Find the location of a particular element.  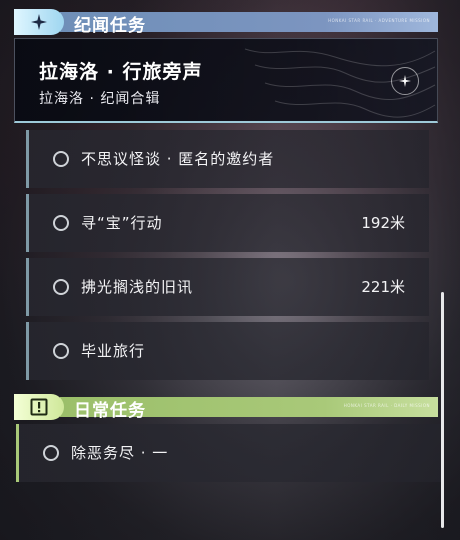

quest-row: 除恶务尽 · 一 is located at coordinates (228, 453).